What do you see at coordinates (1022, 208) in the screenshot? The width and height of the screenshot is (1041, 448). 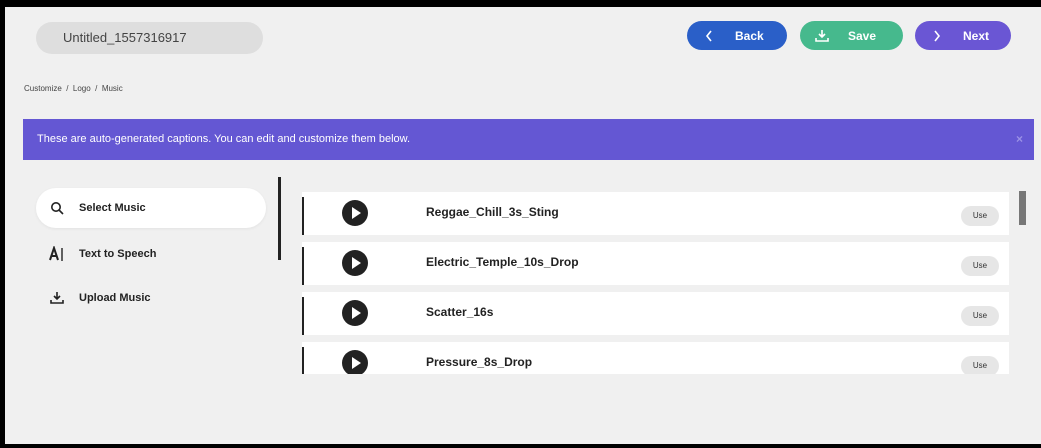 I see `scrollbar-thumb` at bounding box center [1022, 208].